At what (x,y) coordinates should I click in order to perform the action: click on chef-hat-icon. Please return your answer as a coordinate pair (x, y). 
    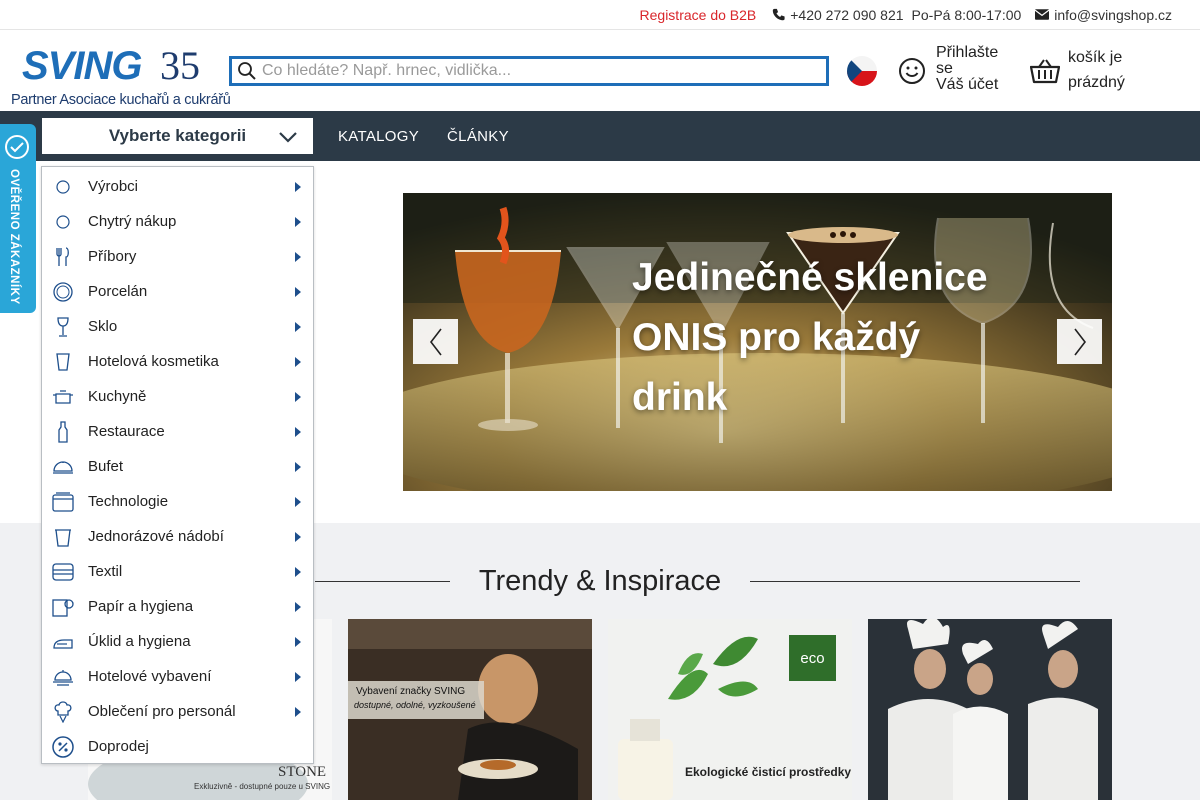
    Looking at the image, I should click on (63, 711).